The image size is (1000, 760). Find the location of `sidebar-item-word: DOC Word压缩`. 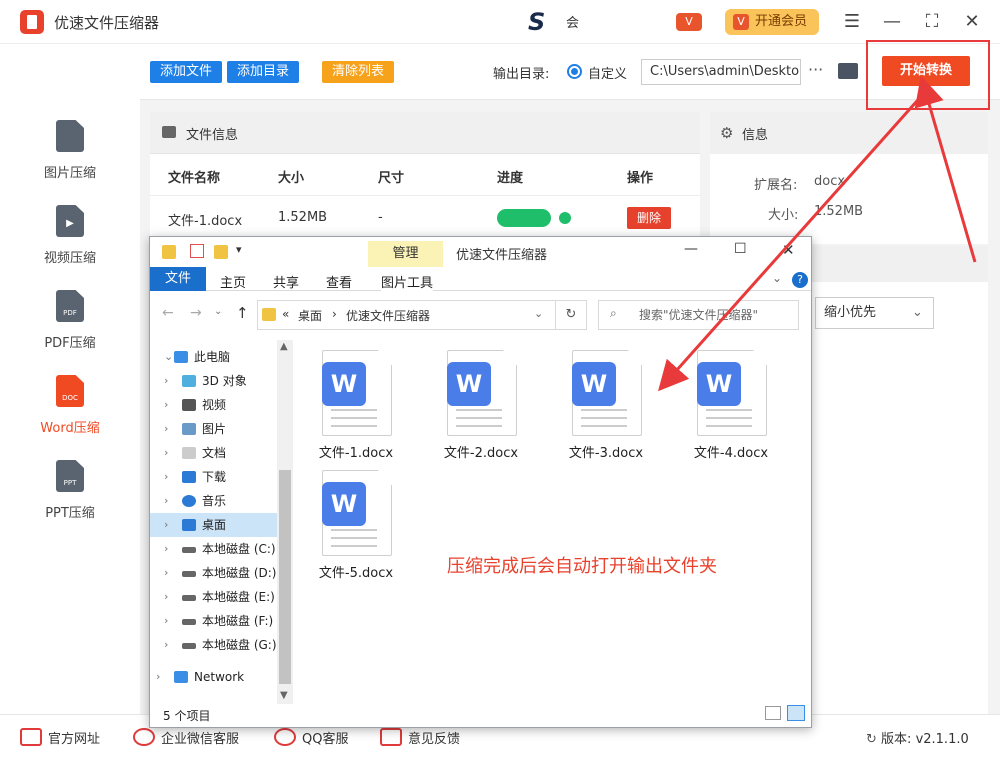

sidebar-item-word: DOC Word压缩 is located at coordinates (70, 410).